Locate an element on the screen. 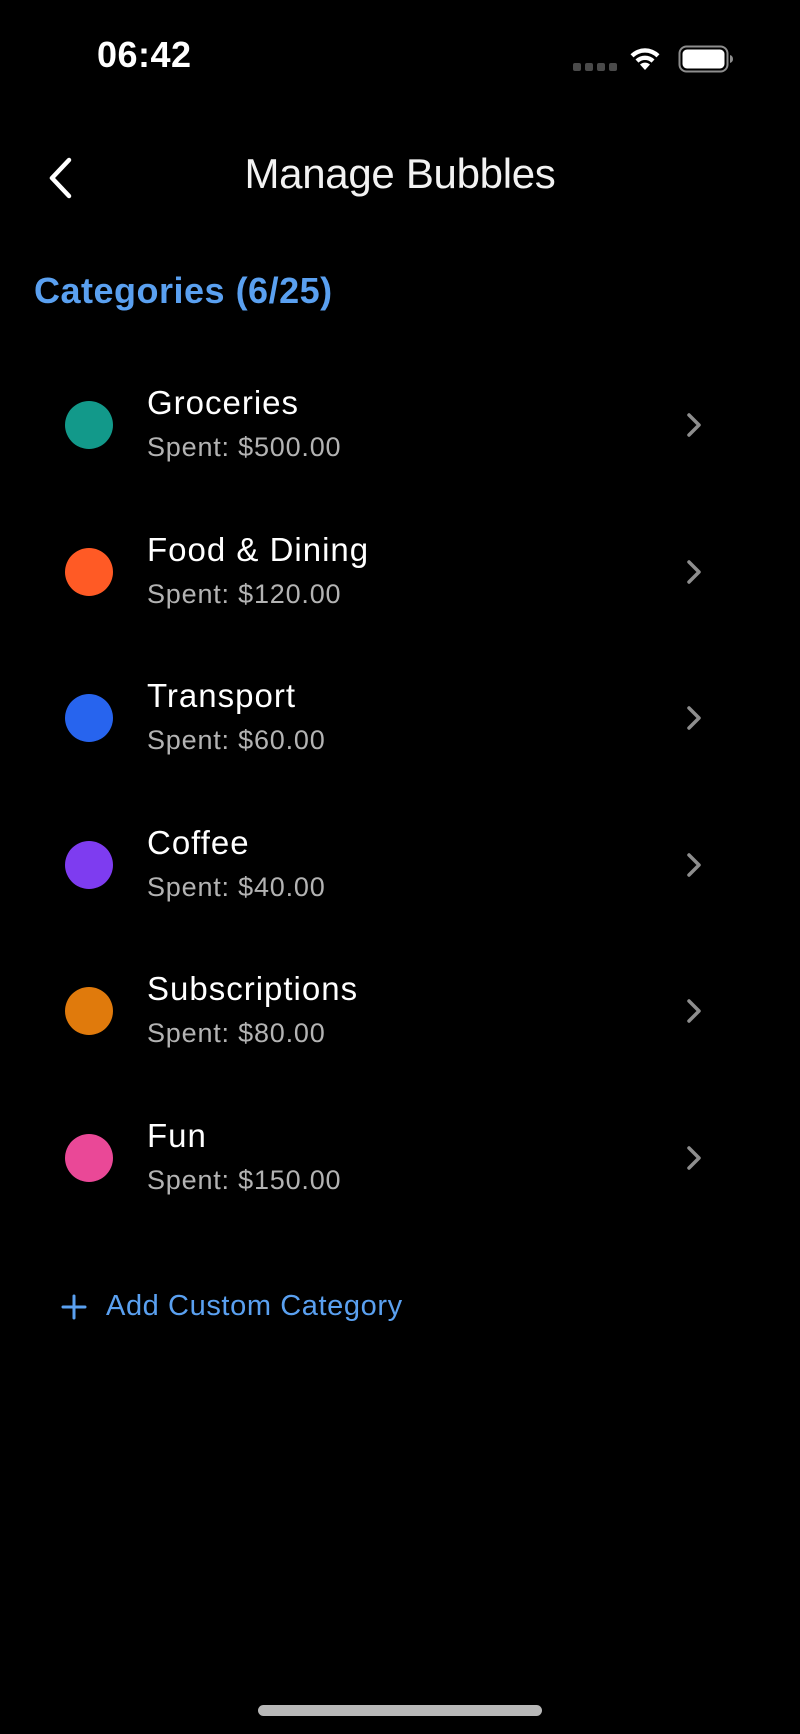 The width and height of the screenshot is (800, 1734). category-row-food-dining: Food & Dining Spent: $120.00 is located at coordinates (400, 572).